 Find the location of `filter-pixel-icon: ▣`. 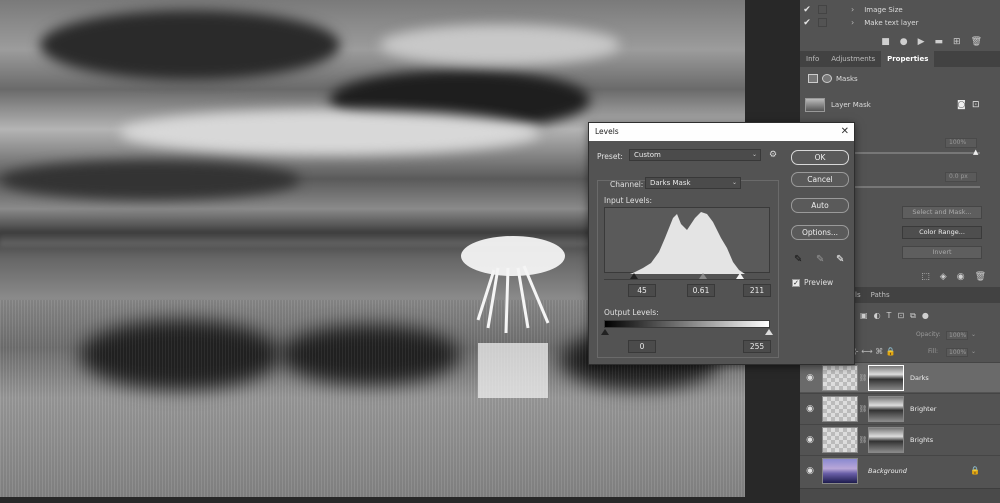

filter-pixel-icon: ▣ is located at coordinates (864, 316).